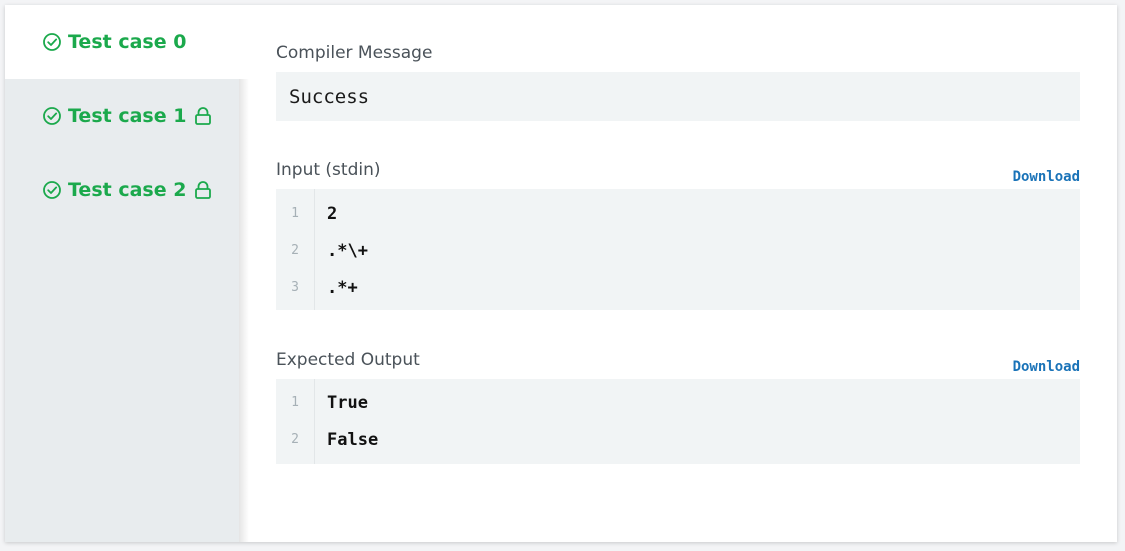 Image resolution: width=1125 pixels, height=551 pixels. Describe the element at coordinates (127, 42) in the screenshot. I see `tab-label: Test case 0` at that location.